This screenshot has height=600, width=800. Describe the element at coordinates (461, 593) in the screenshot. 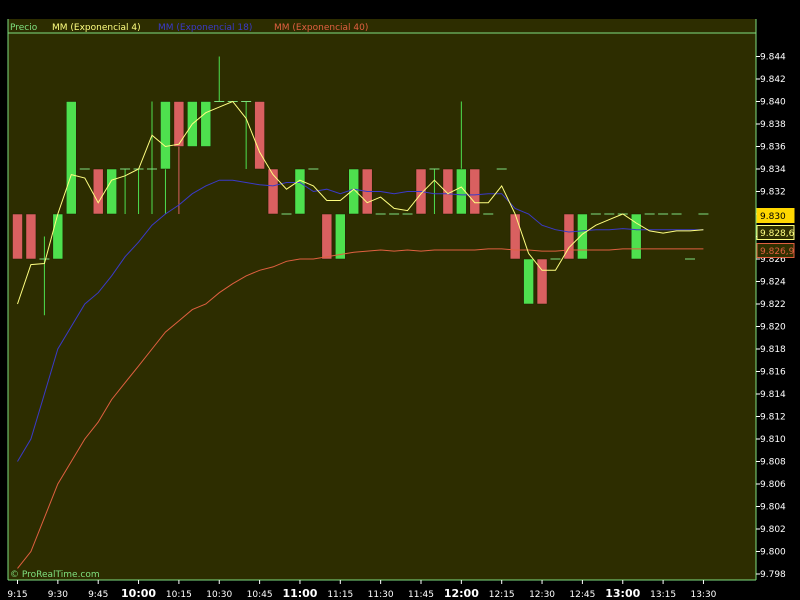

I see `x-tick-label: 12:00` at that location.